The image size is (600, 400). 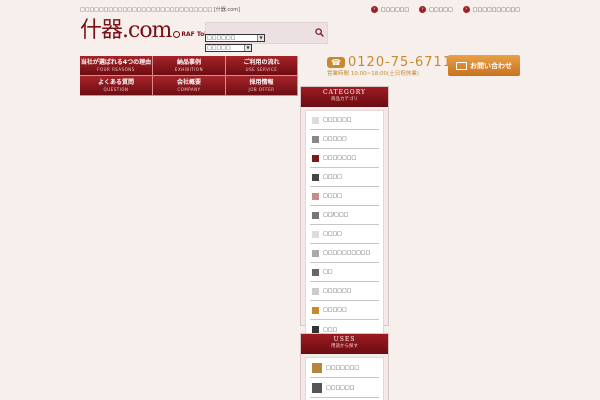 I want to click on category-item: □□□□□□□, so click(x=344, y=158).